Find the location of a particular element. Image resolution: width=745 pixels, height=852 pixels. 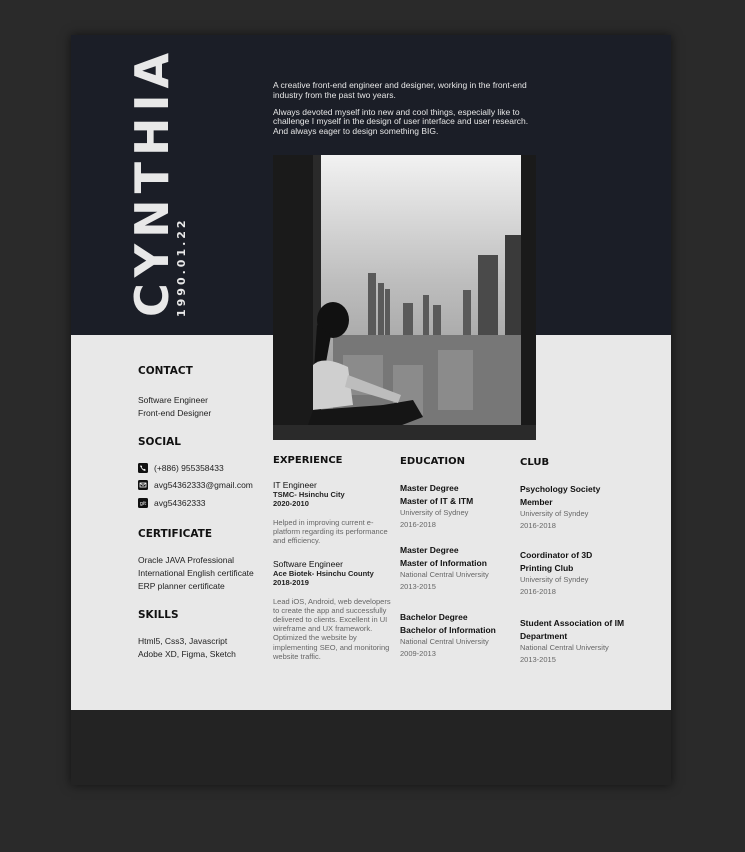

job-company: Ace Biotek- Hsinchu County is located at coordinates (323, 573).